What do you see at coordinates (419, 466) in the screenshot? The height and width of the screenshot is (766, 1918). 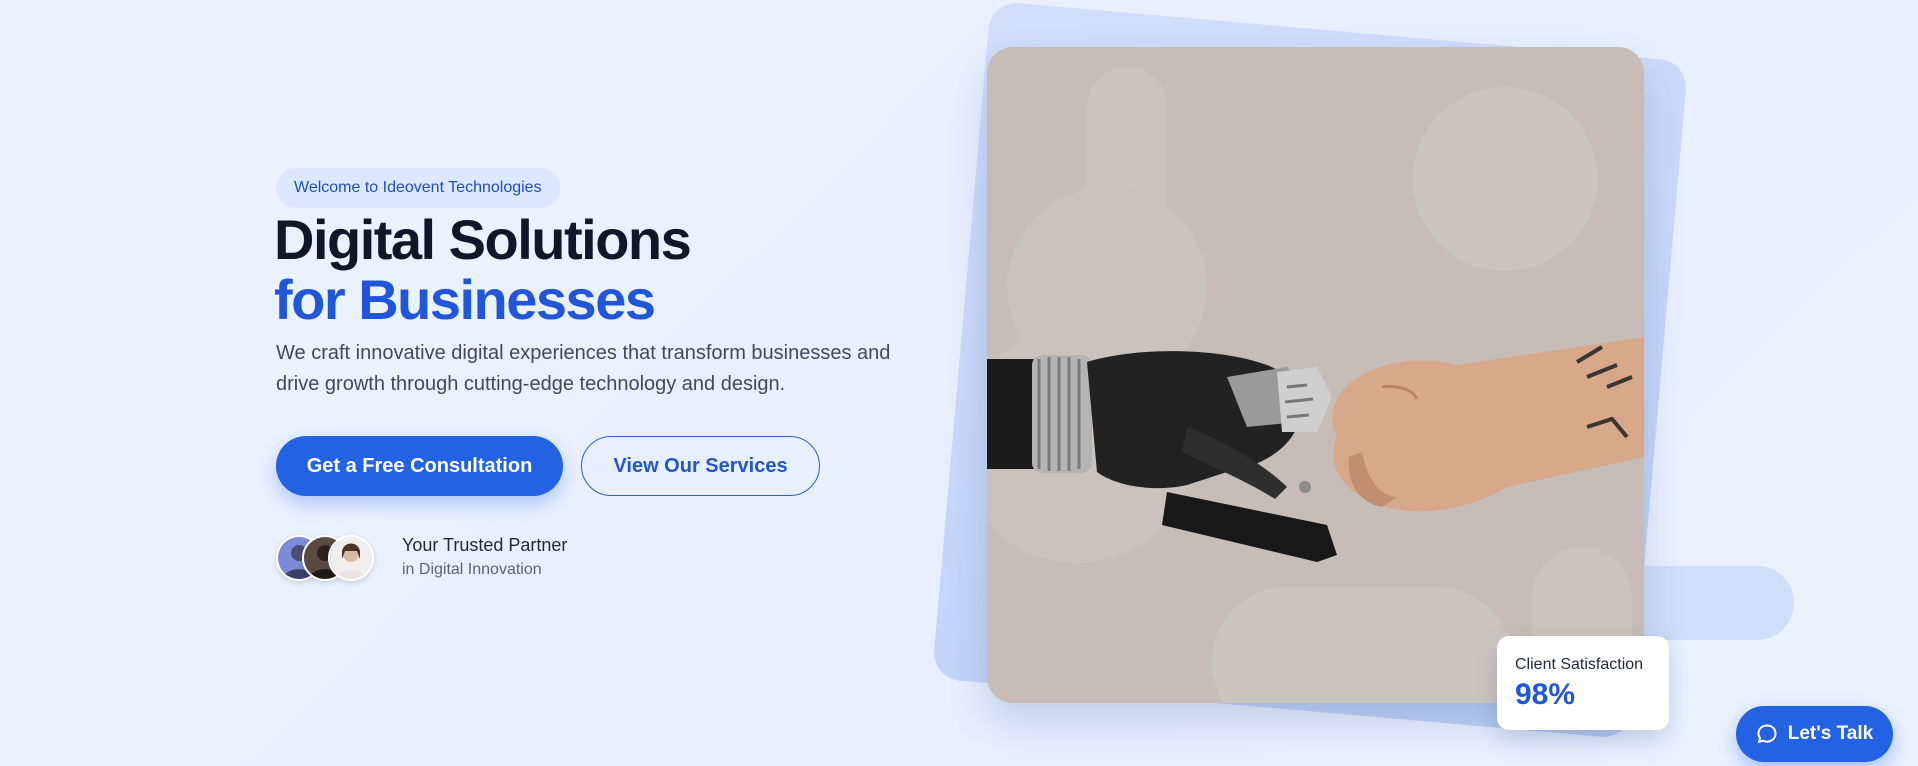 I see `free-consultation-button: Get a Free Consultation` at bounding box center [419, 466].